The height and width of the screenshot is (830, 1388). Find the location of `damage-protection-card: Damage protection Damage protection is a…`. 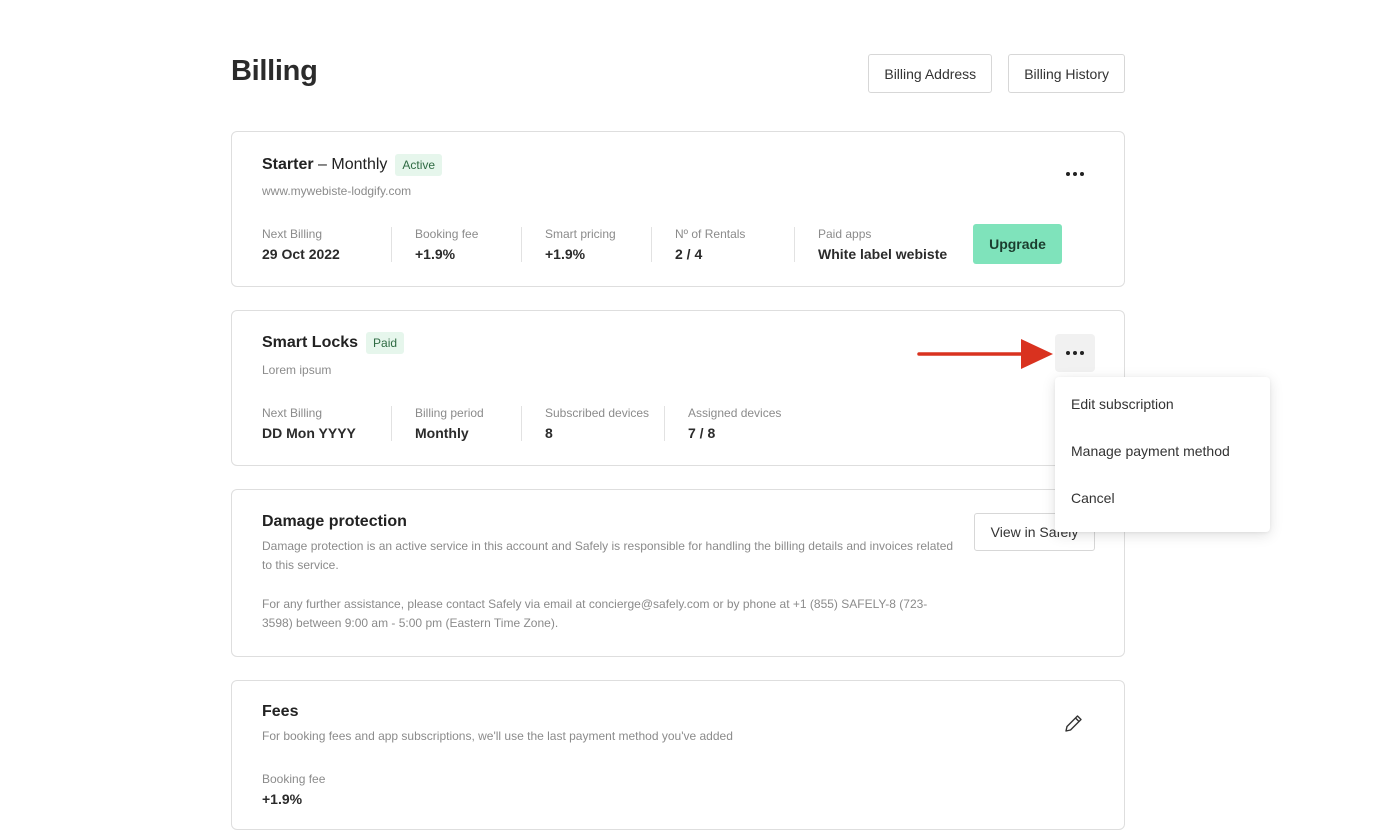

damage-protection-card: Damage protection Damage protection is a… is located at coordinates (678, 573).